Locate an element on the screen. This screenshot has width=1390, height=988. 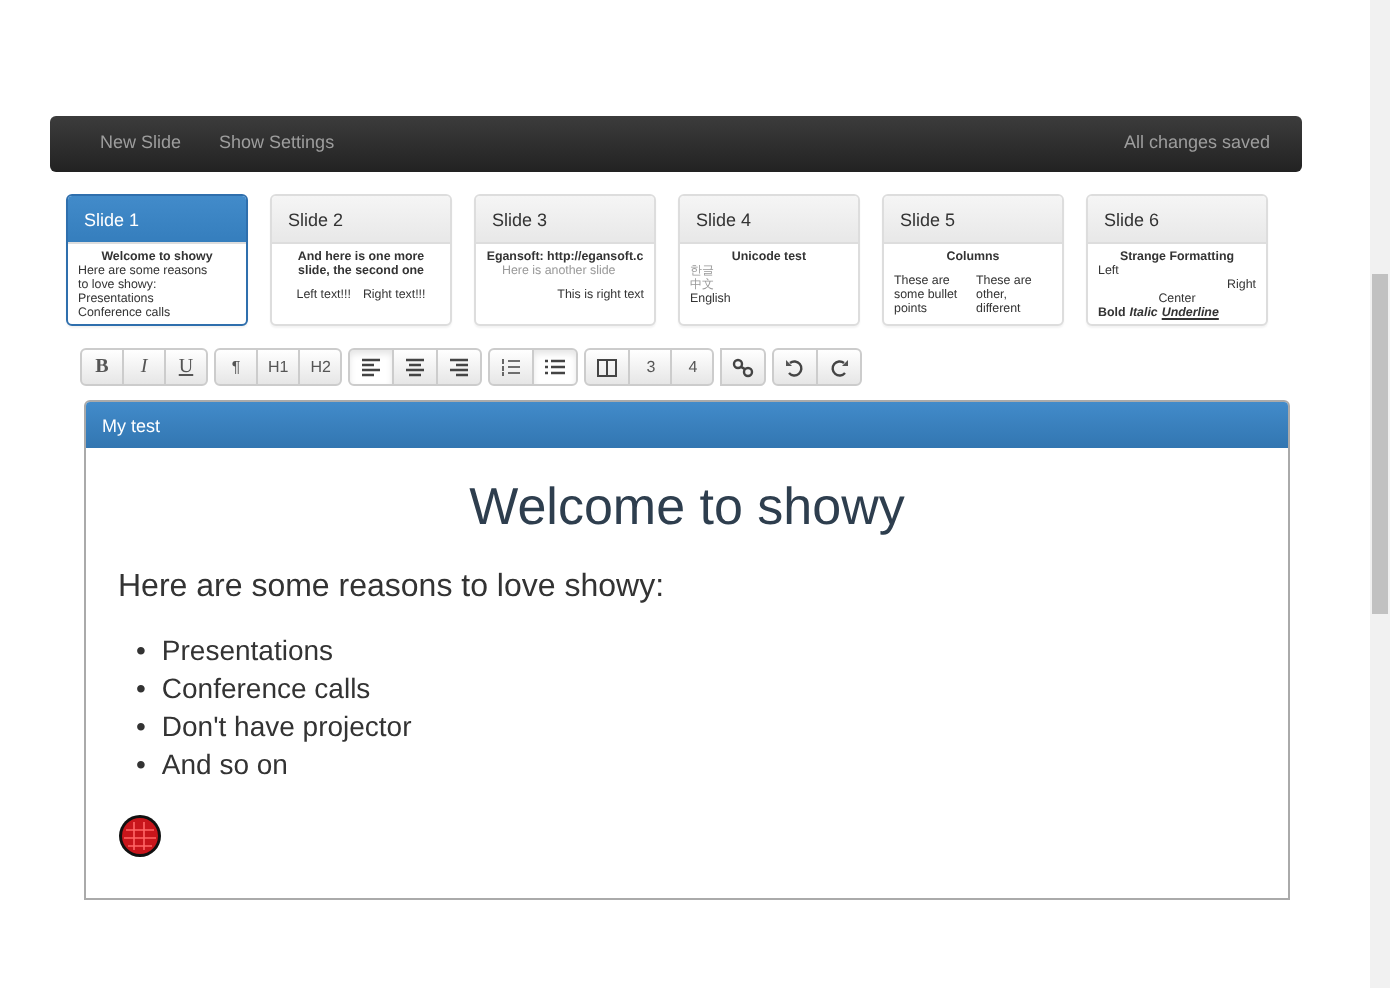
slide-title: Slide 6 is located at coordinates (1177, 220).